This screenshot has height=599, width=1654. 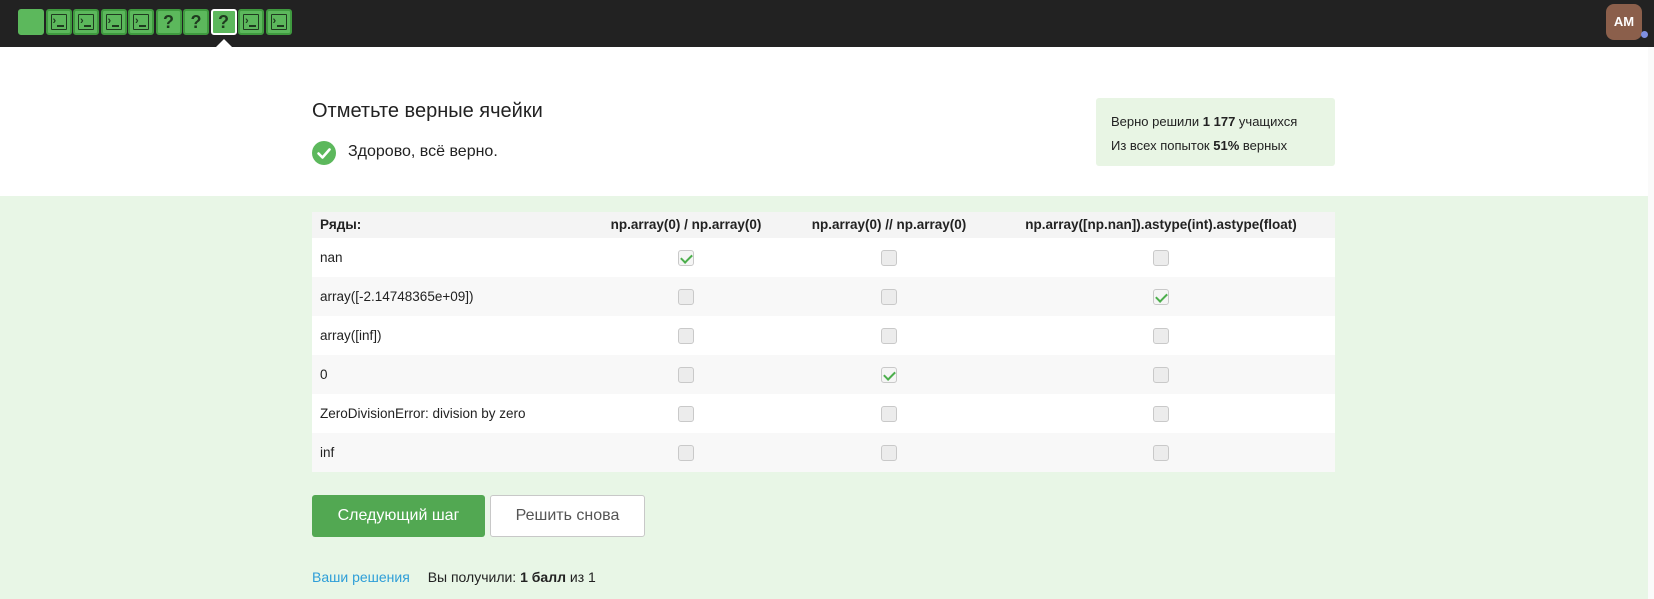 I want to click on stats-attempts-suffix: верных, so click(x=1263, y=145).